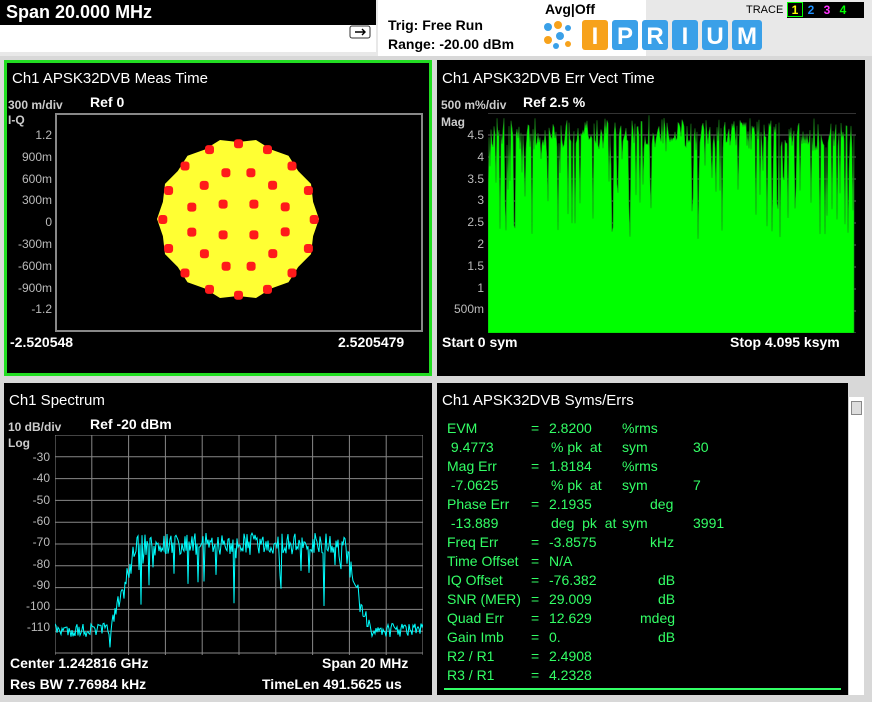 The width and height of the screenshot is (872, 702). What do you see at coordinates (480, 200) in the screenshot?
I see `y-tick-label: 3` at bounding box center [480, 200].